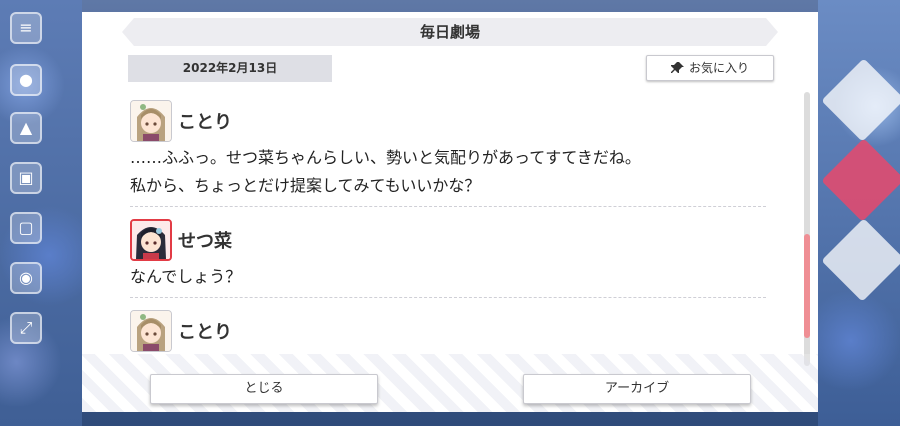 This screenshot has width=900, height=426. I want to click on chat-icon: ●, so click(26, 80).